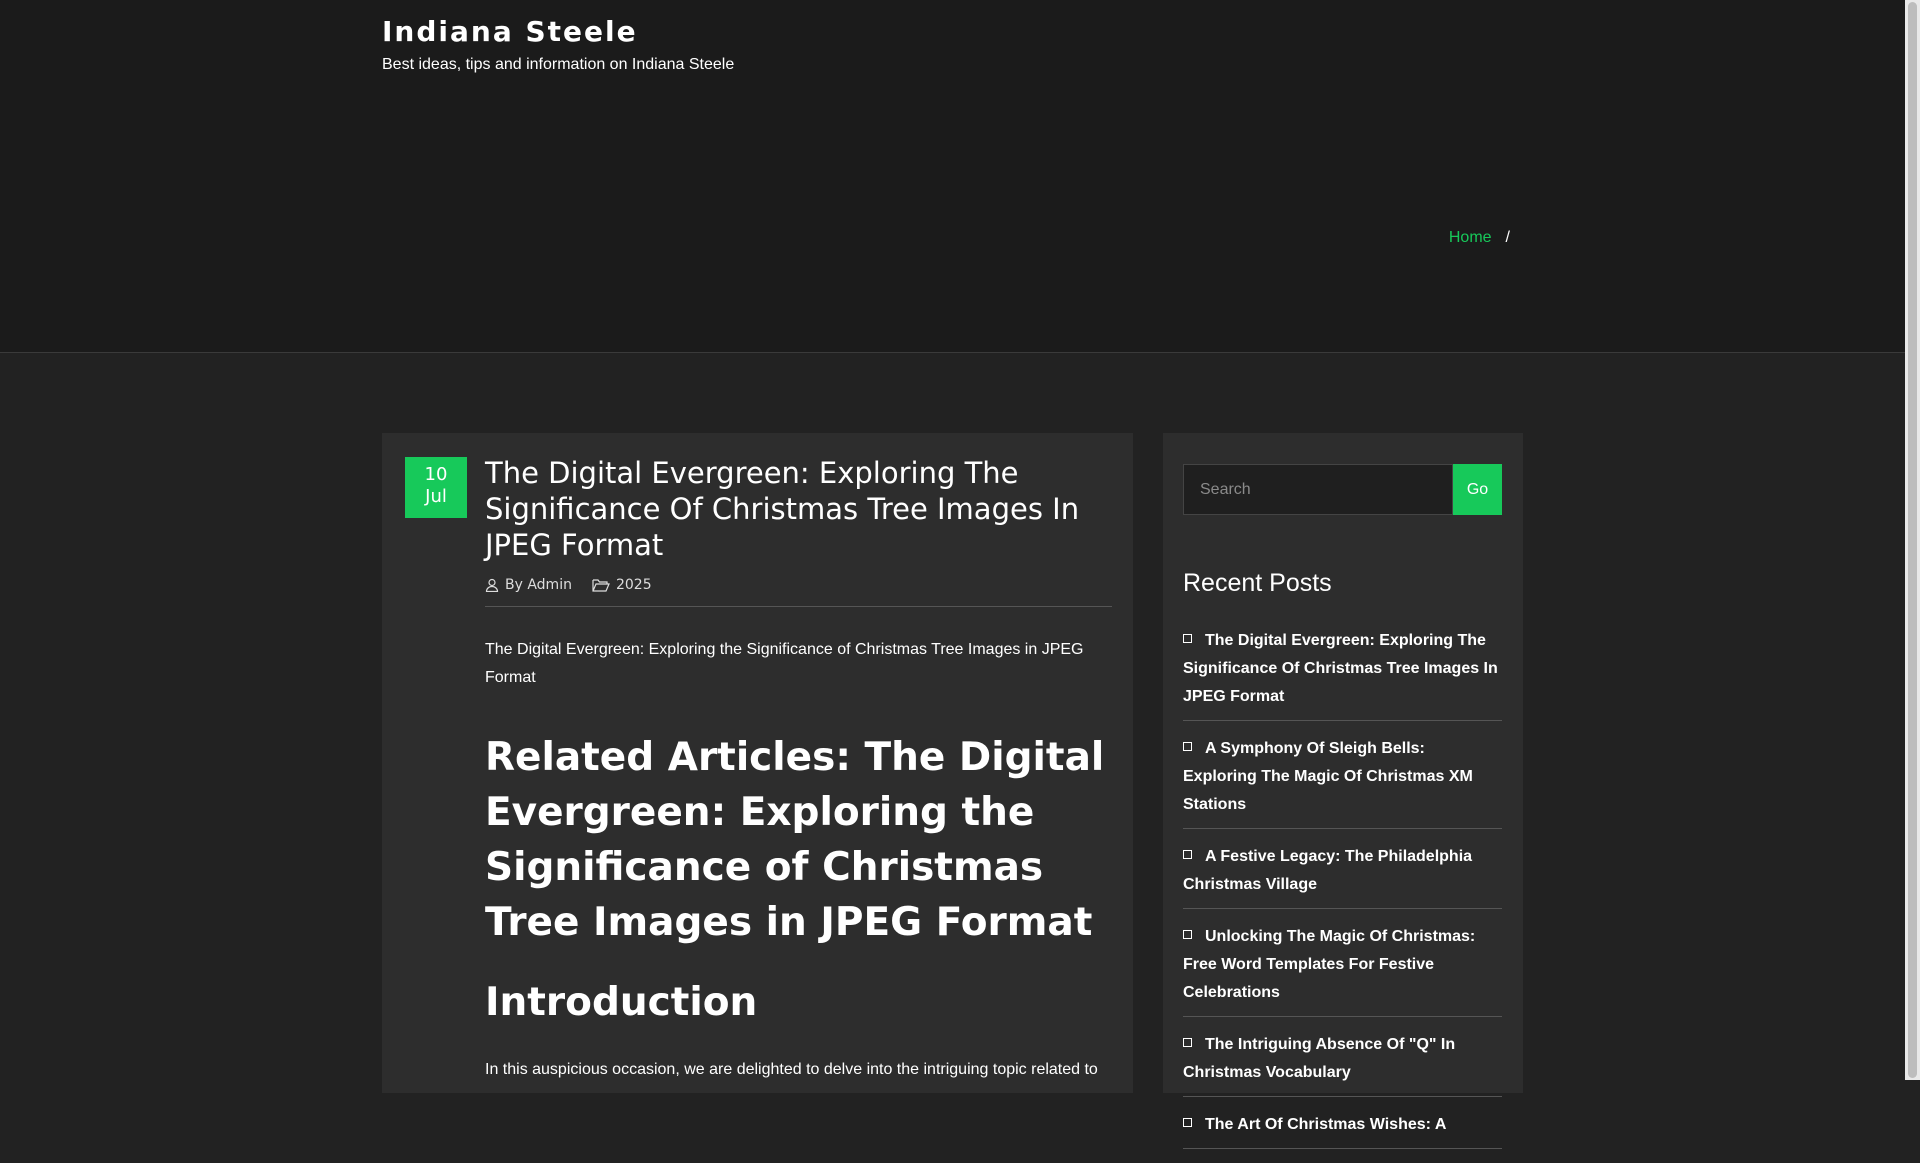 Image resolution: width=1920 pixels, height=1163 pixels. I want to click on article-meta: By Admin 2025, so click(798, 592).